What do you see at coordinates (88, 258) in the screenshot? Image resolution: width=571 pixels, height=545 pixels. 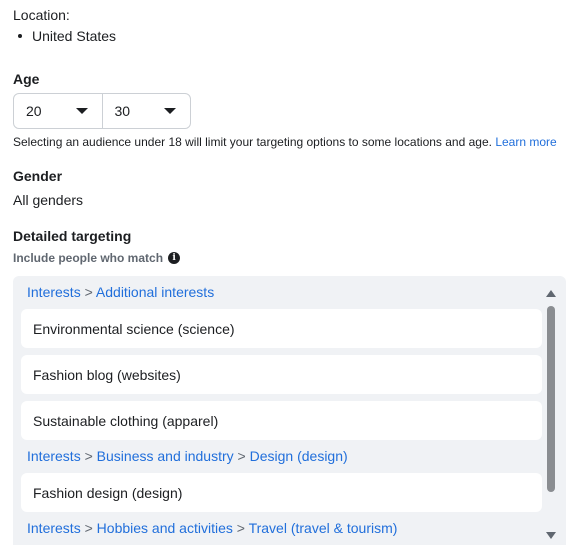 I see `include-label-text: Include people who match` at bounding box center [88, 258].